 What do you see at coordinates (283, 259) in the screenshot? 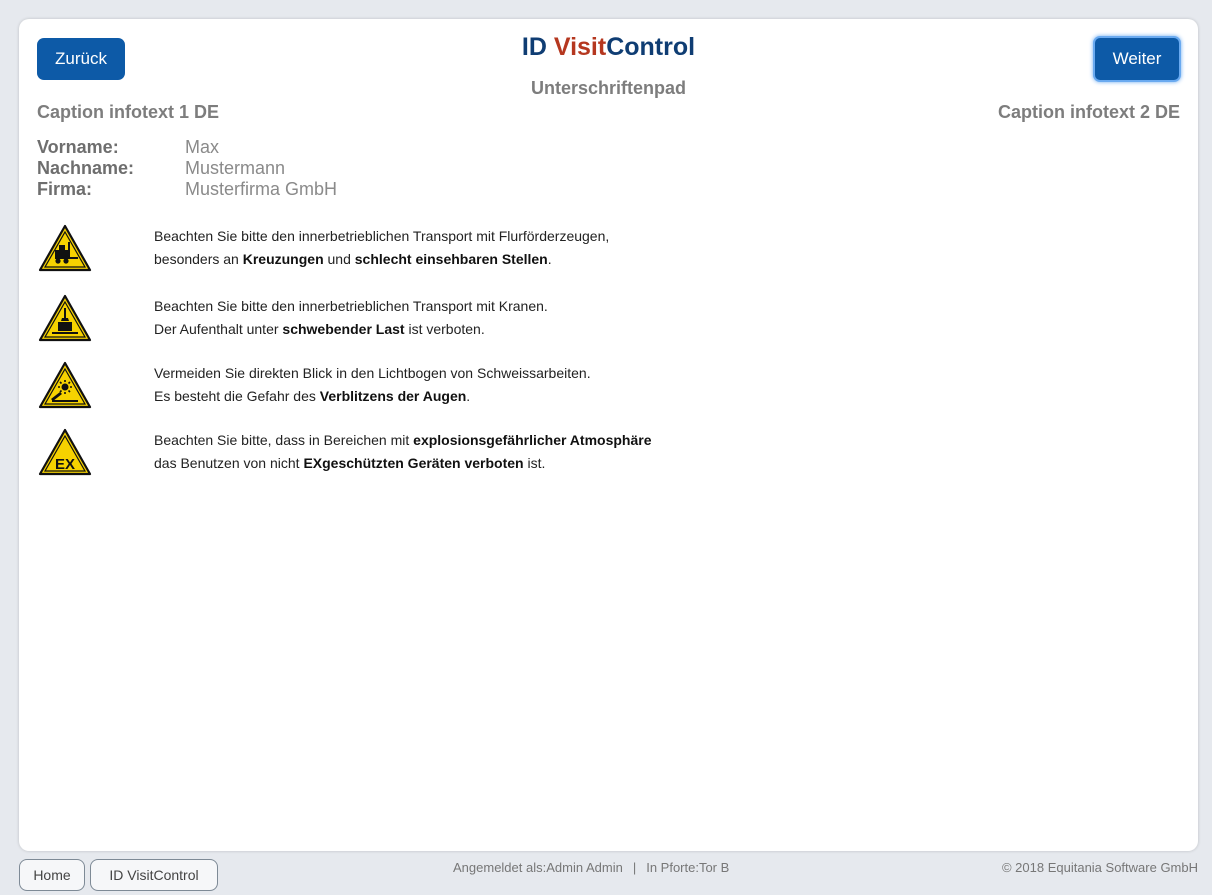
I see `bold-segment: Kreuzungen` at bounding box center [283, 259].